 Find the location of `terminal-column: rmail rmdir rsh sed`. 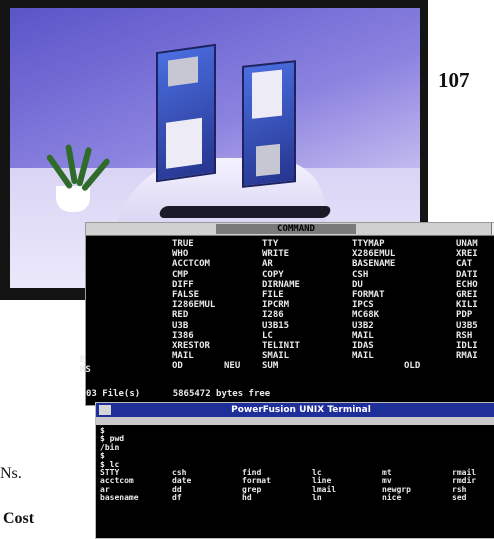

terminal-column: rmail rmdir rsh sed is located at coordinates (464, 485).